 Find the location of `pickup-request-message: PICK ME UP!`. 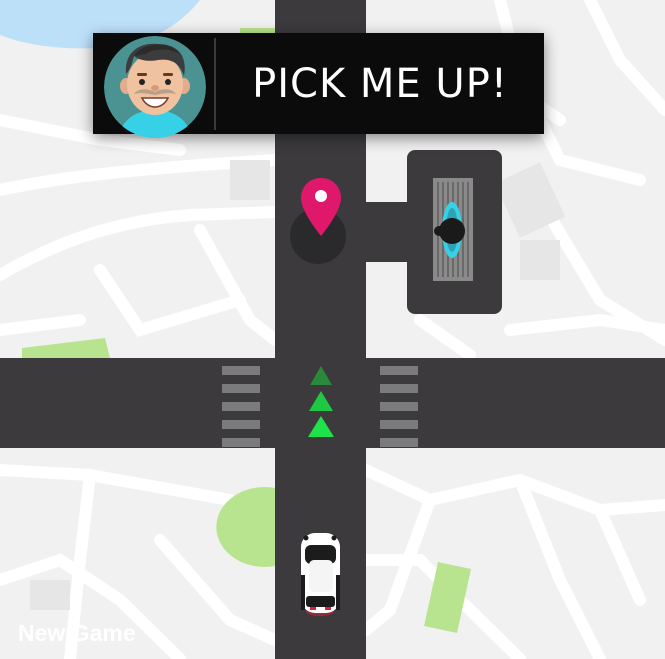

pickup-request-message: PICK ME UP! is located at coordinates (380, 83).